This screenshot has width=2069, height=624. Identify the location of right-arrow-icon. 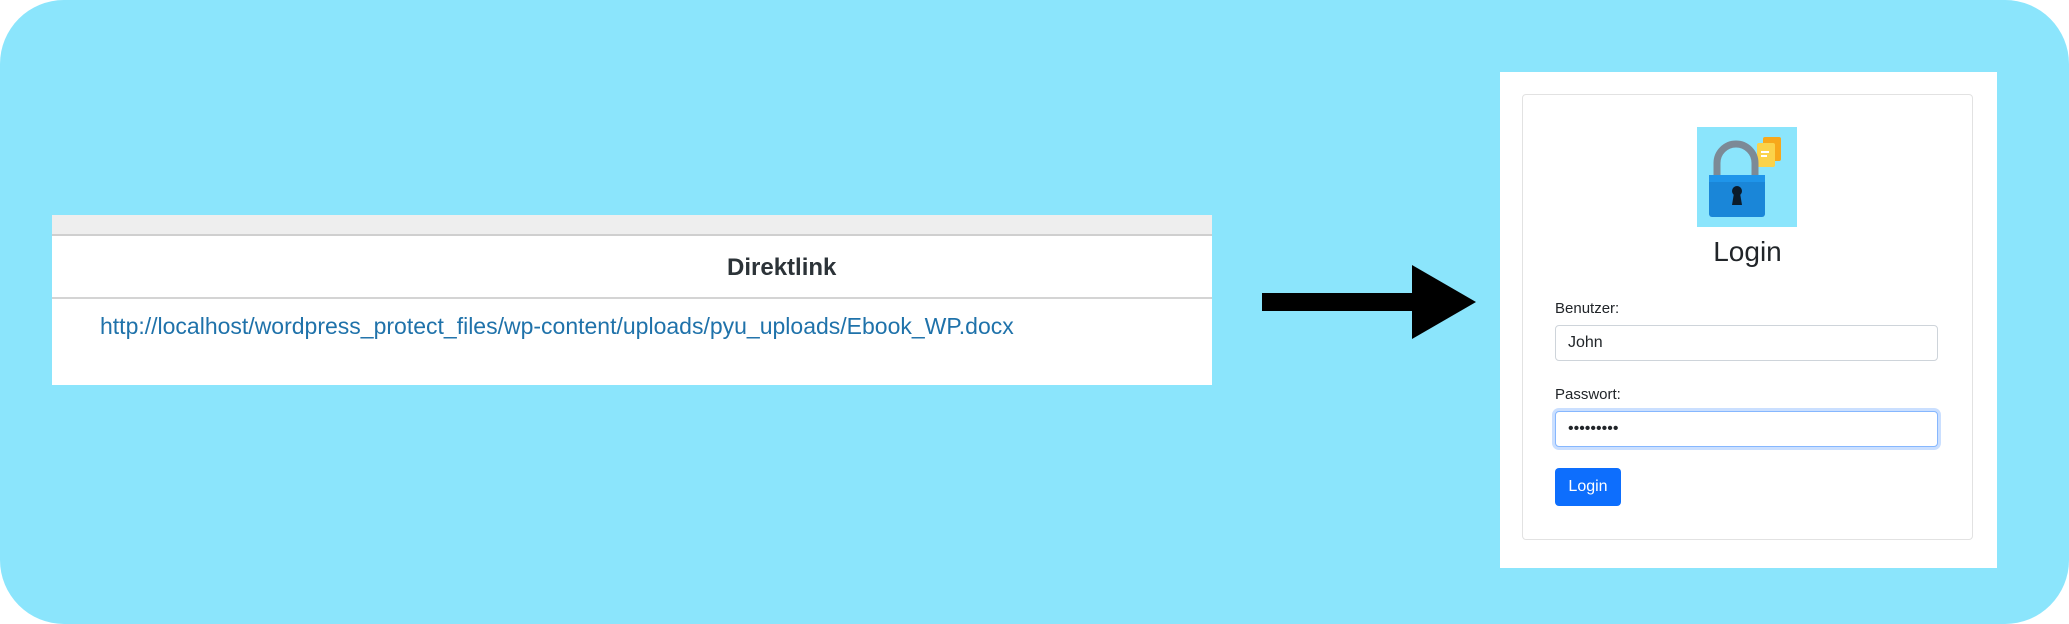
(1369, 302).